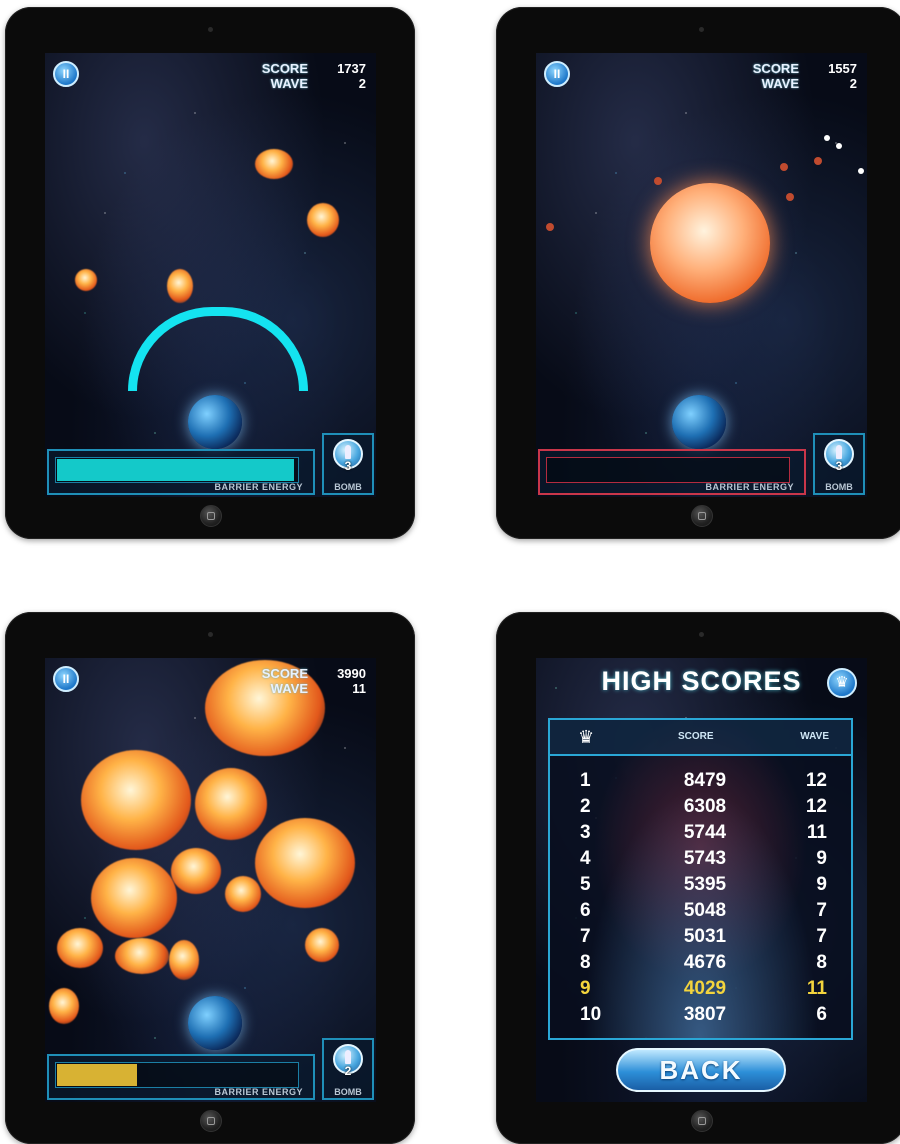  I want to click on wave-value: 11, so click(359, 688).